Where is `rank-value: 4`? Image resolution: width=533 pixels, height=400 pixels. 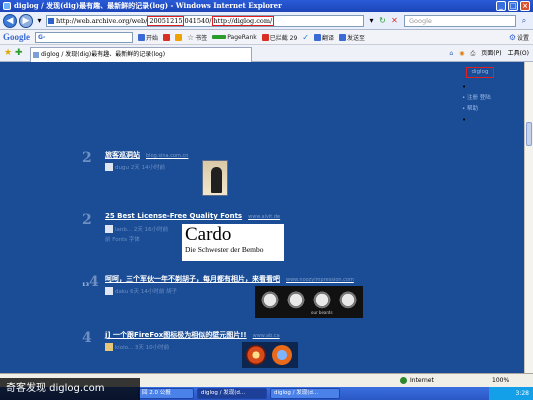 rank-value: 4 is located at coordinates (93, 282).